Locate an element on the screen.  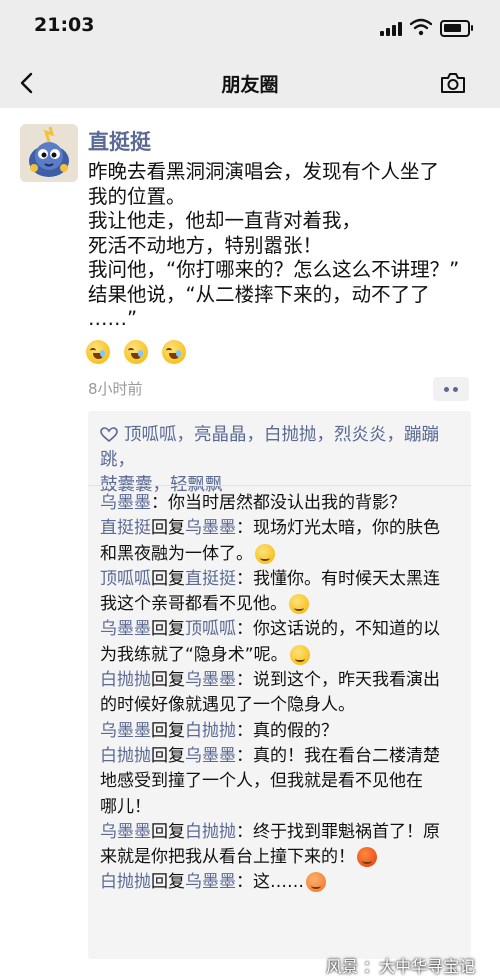
status-time: 21:03 is located at coordinates (64, 25).